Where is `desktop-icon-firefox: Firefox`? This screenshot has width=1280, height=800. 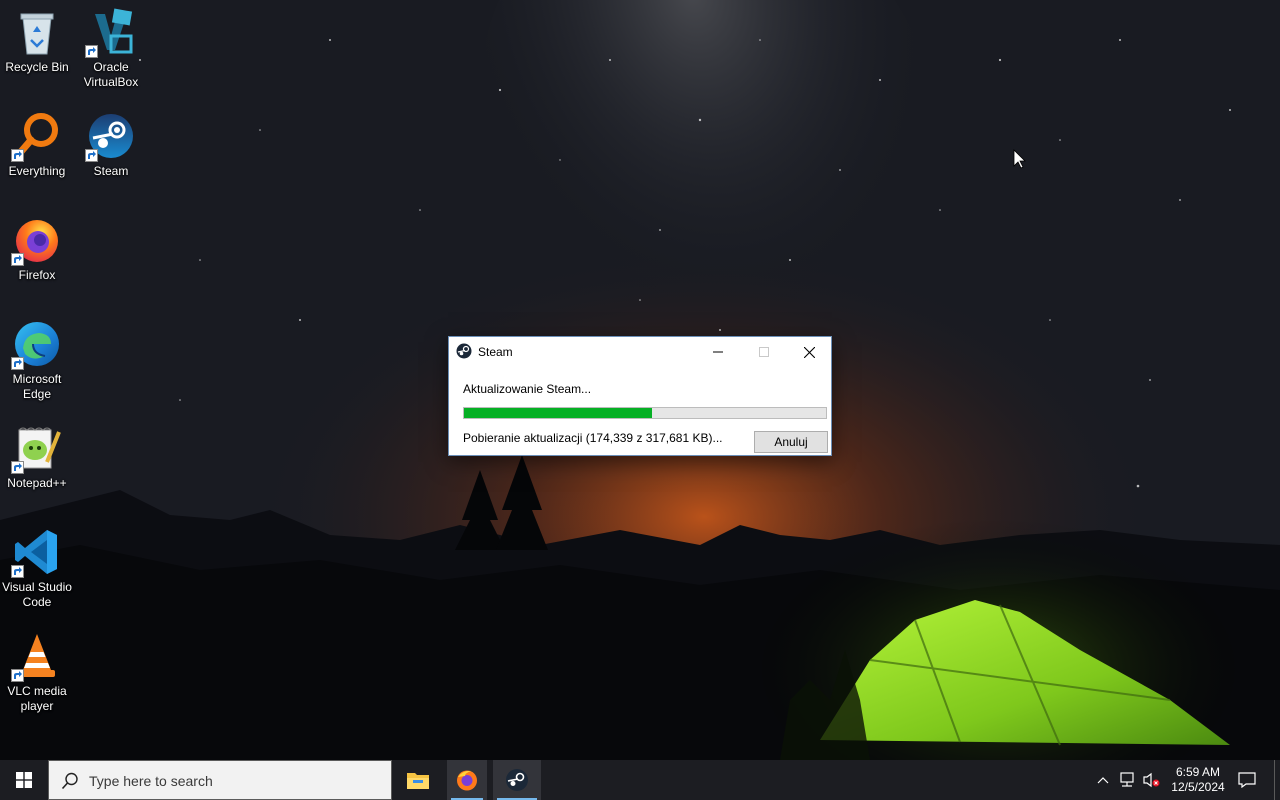 desktop-icon-firefox: Firefox is located at coordinates (37, 245).